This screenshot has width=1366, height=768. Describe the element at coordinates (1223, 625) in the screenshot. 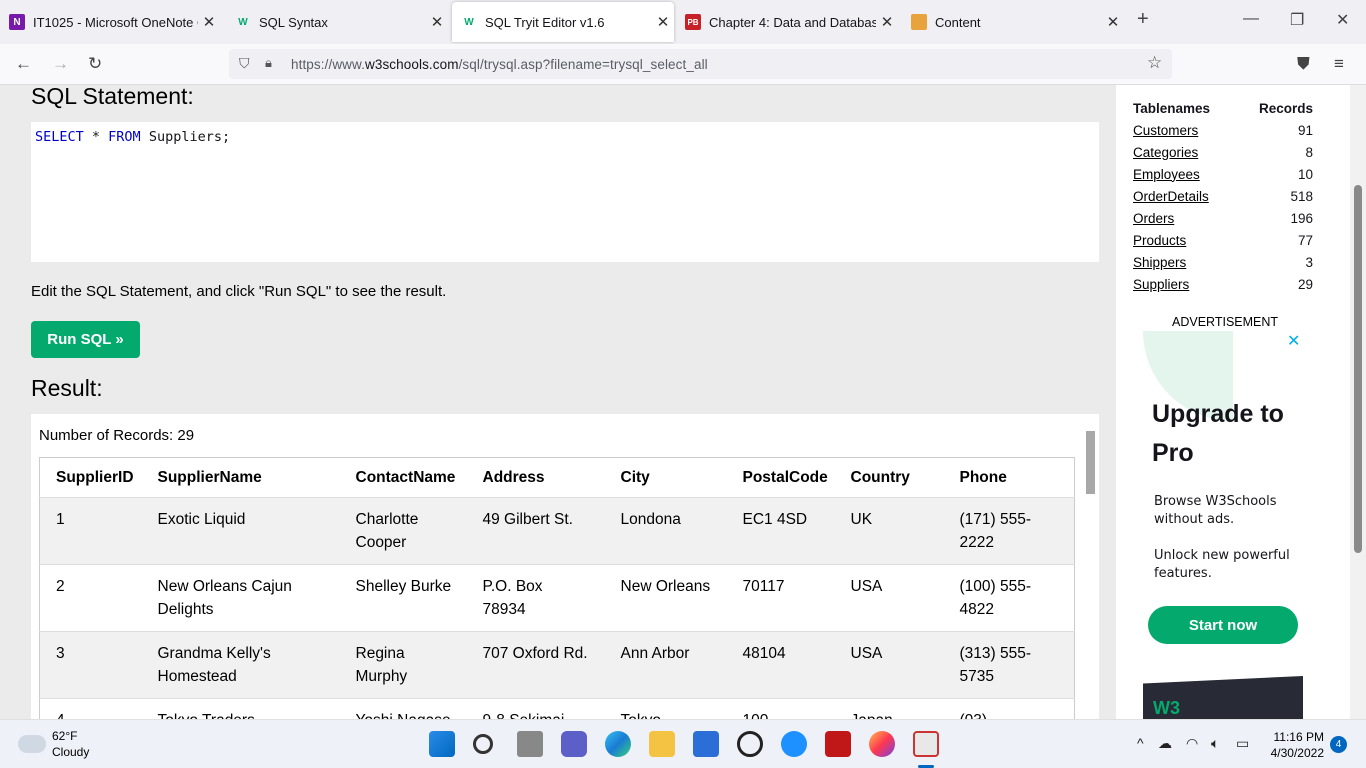

I see `start-now-button: Start now` at that location.